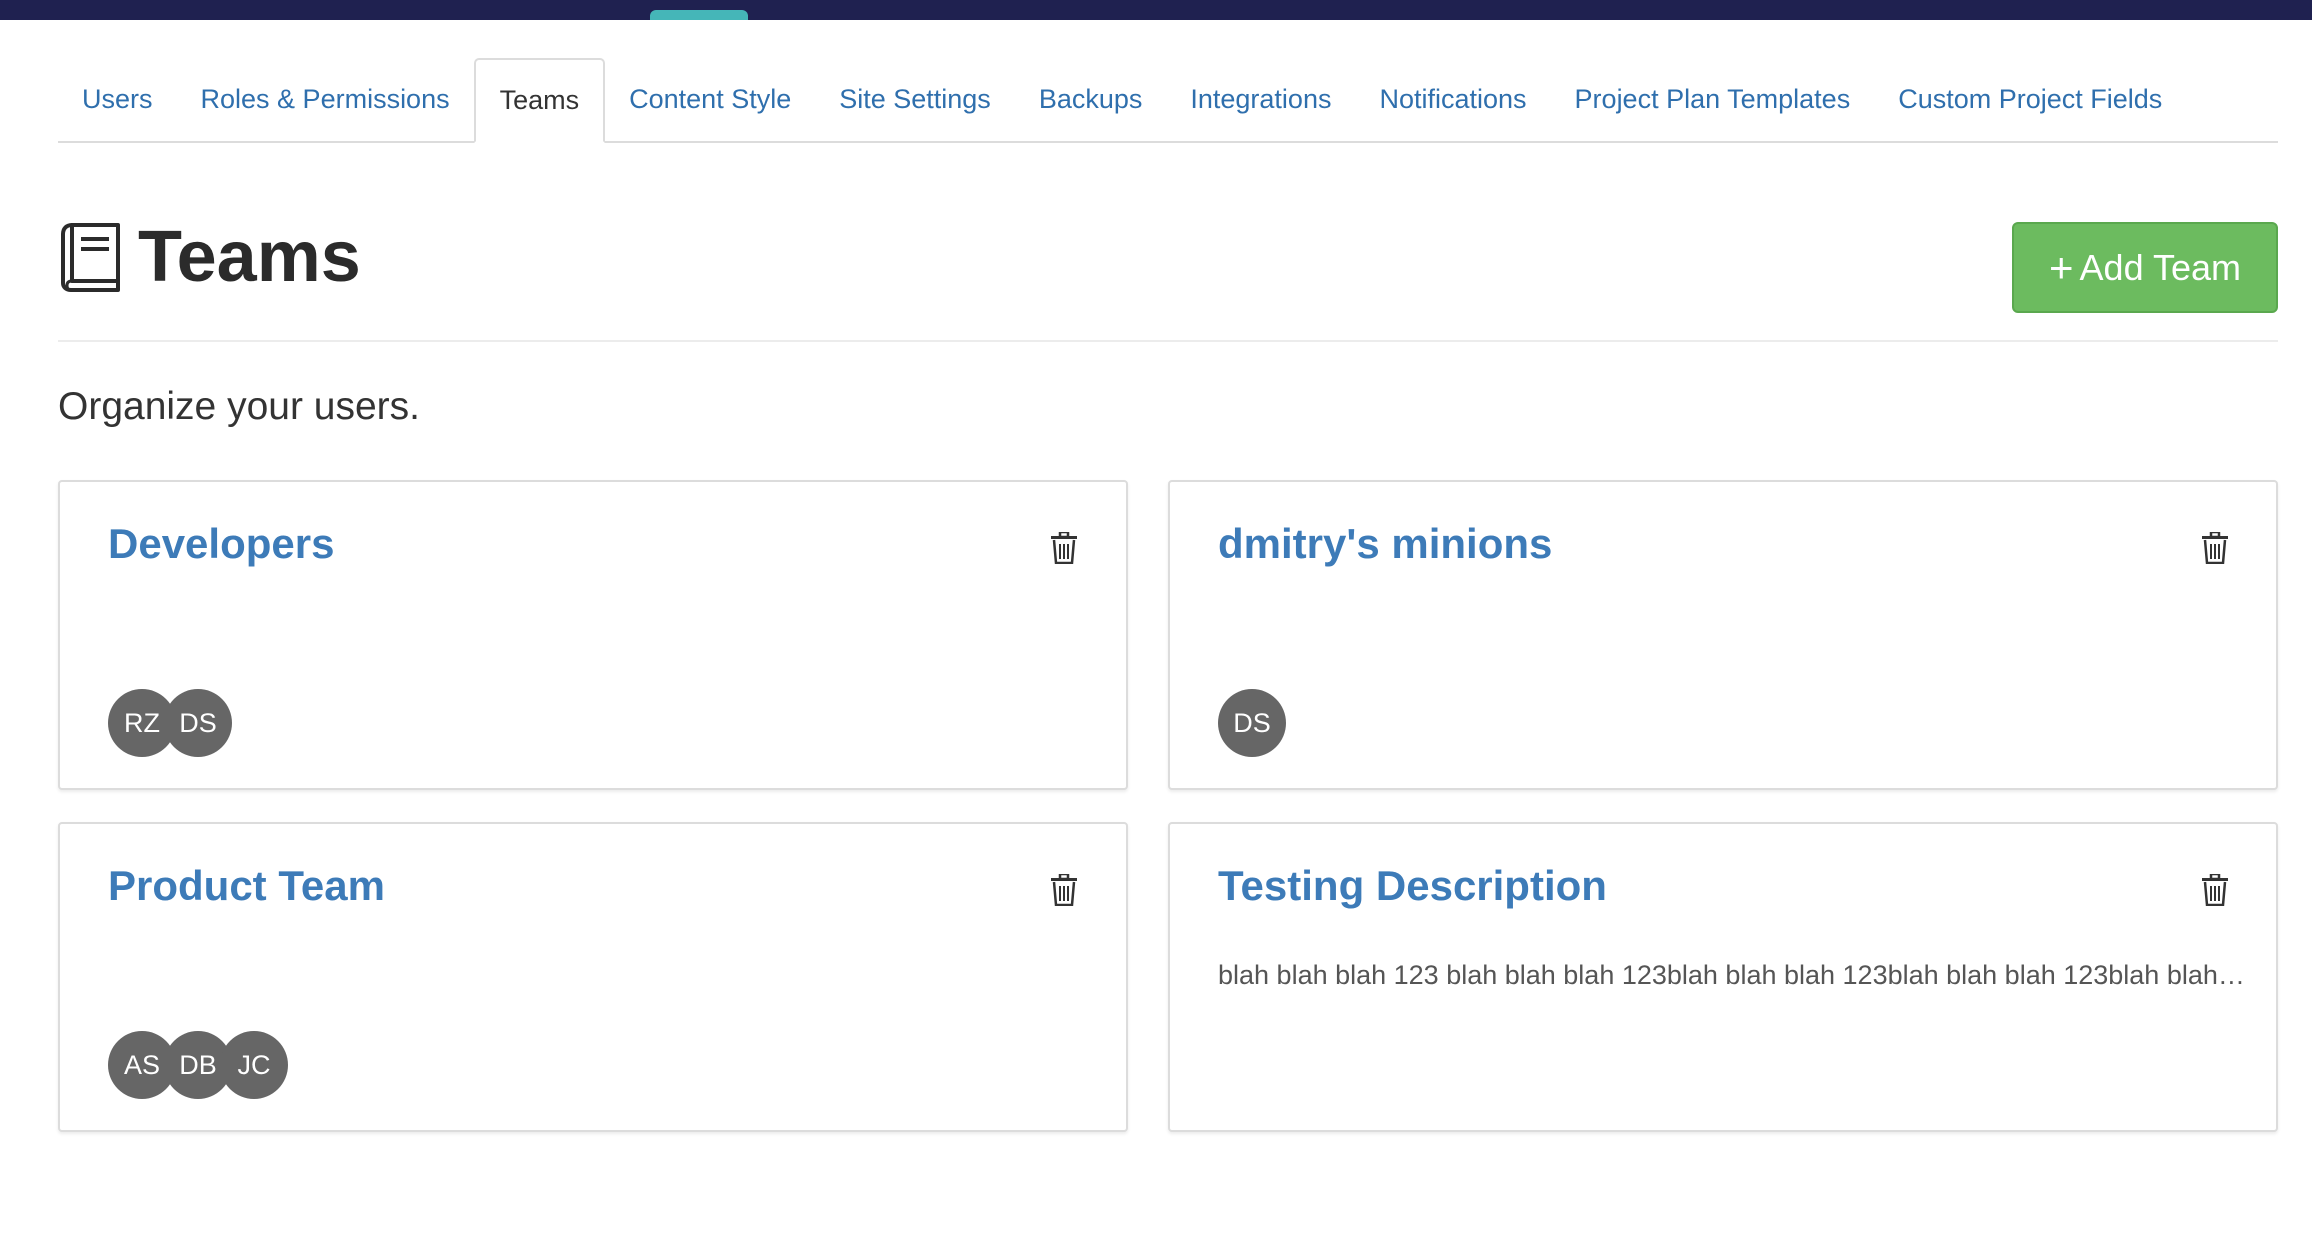 The width and height of the screenshot is (2312, 1256). I want to click on tab-backups: Backups, so click(1091, 99).